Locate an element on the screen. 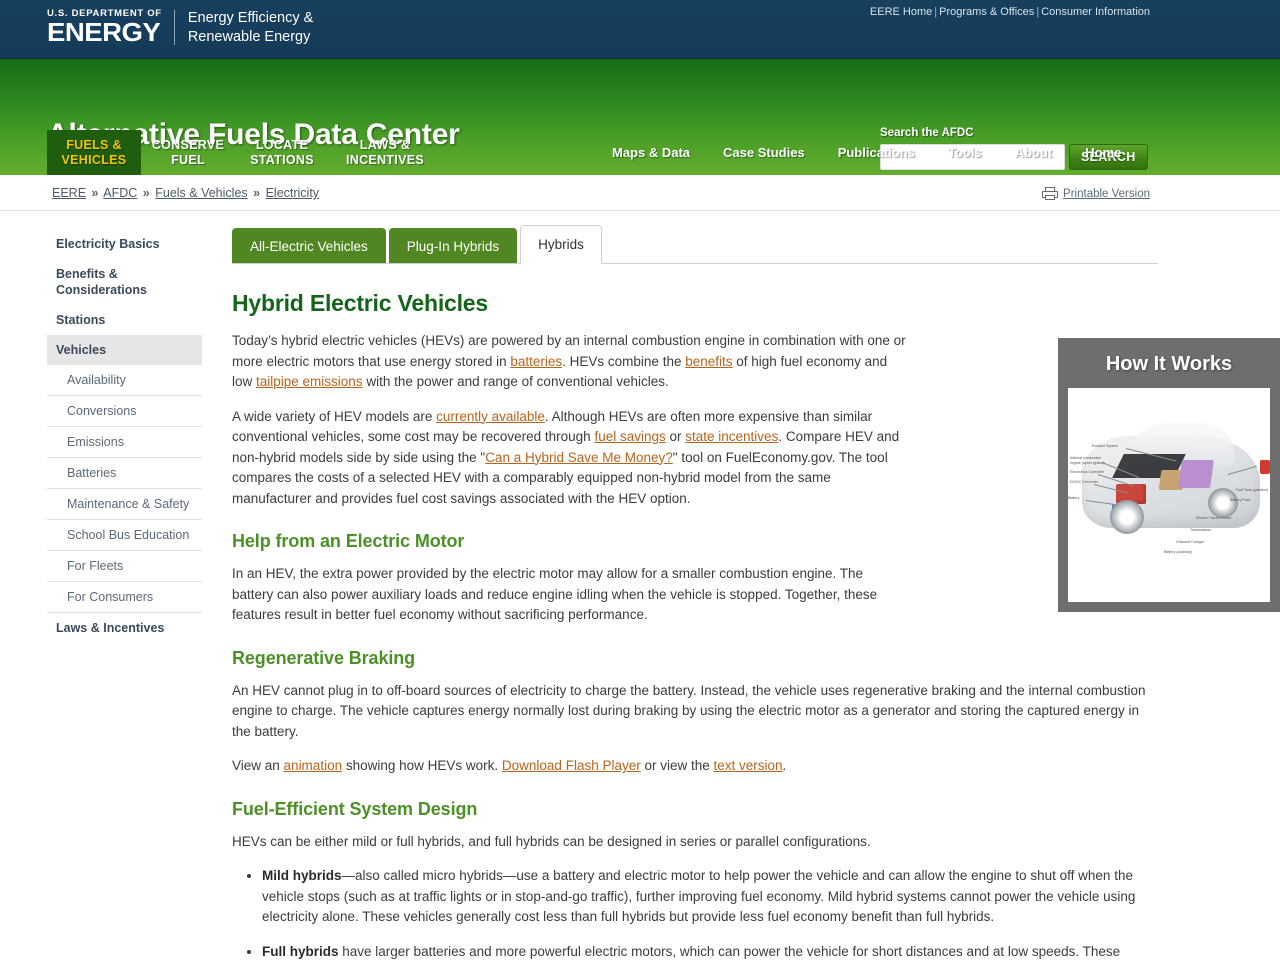  tab-hybrids: Hybrids is located at coordinates (561, 244).